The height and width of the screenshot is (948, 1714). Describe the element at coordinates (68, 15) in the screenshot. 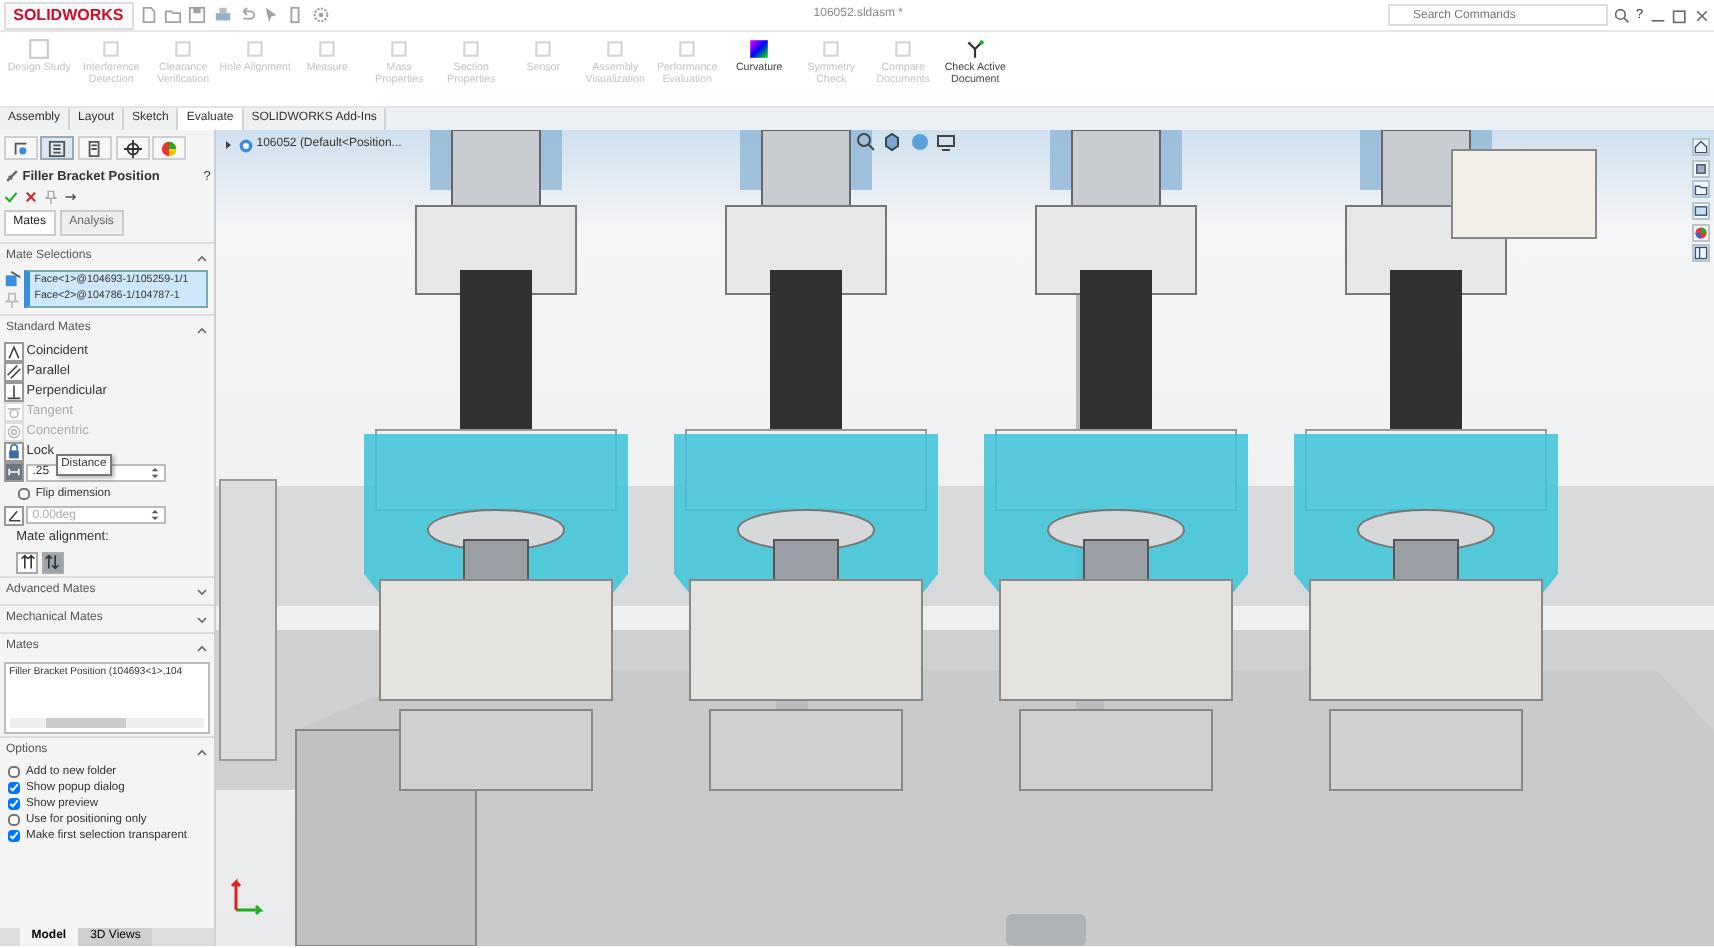

I see `app-logo: SOLIDWORKS` at that location.